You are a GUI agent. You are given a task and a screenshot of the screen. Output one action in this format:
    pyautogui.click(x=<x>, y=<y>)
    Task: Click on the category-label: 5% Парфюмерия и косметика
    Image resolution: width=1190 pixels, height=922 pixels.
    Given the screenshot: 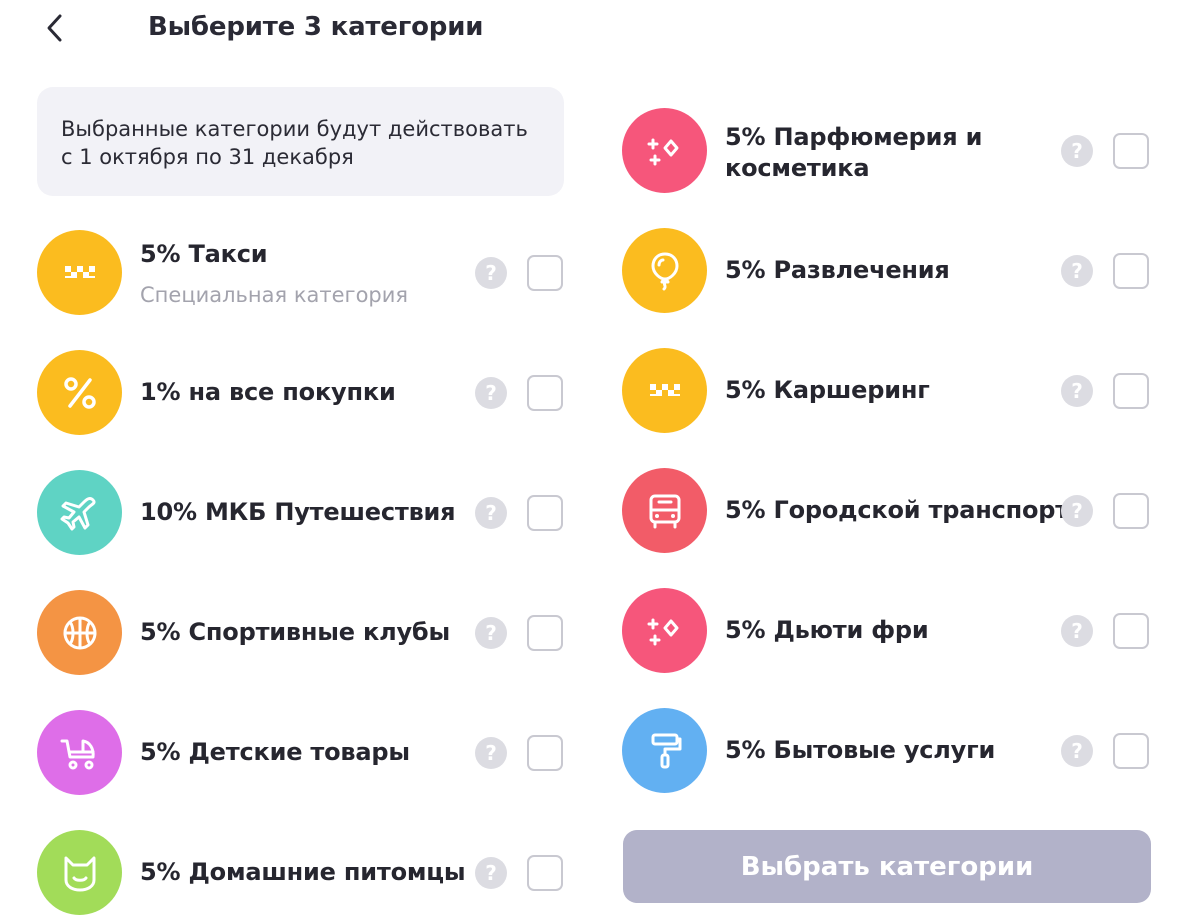 What is the action you would take?
    pyautogui.click(x=854, y=152)
    